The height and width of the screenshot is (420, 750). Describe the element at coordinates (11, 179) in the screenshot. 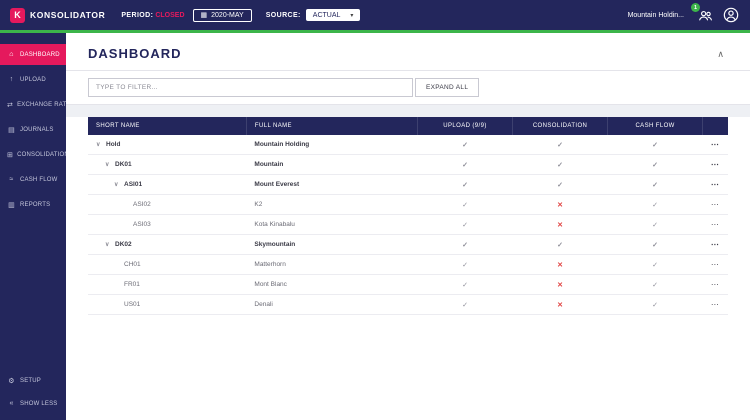

I see `cashflow-icon: ≈` at that location.